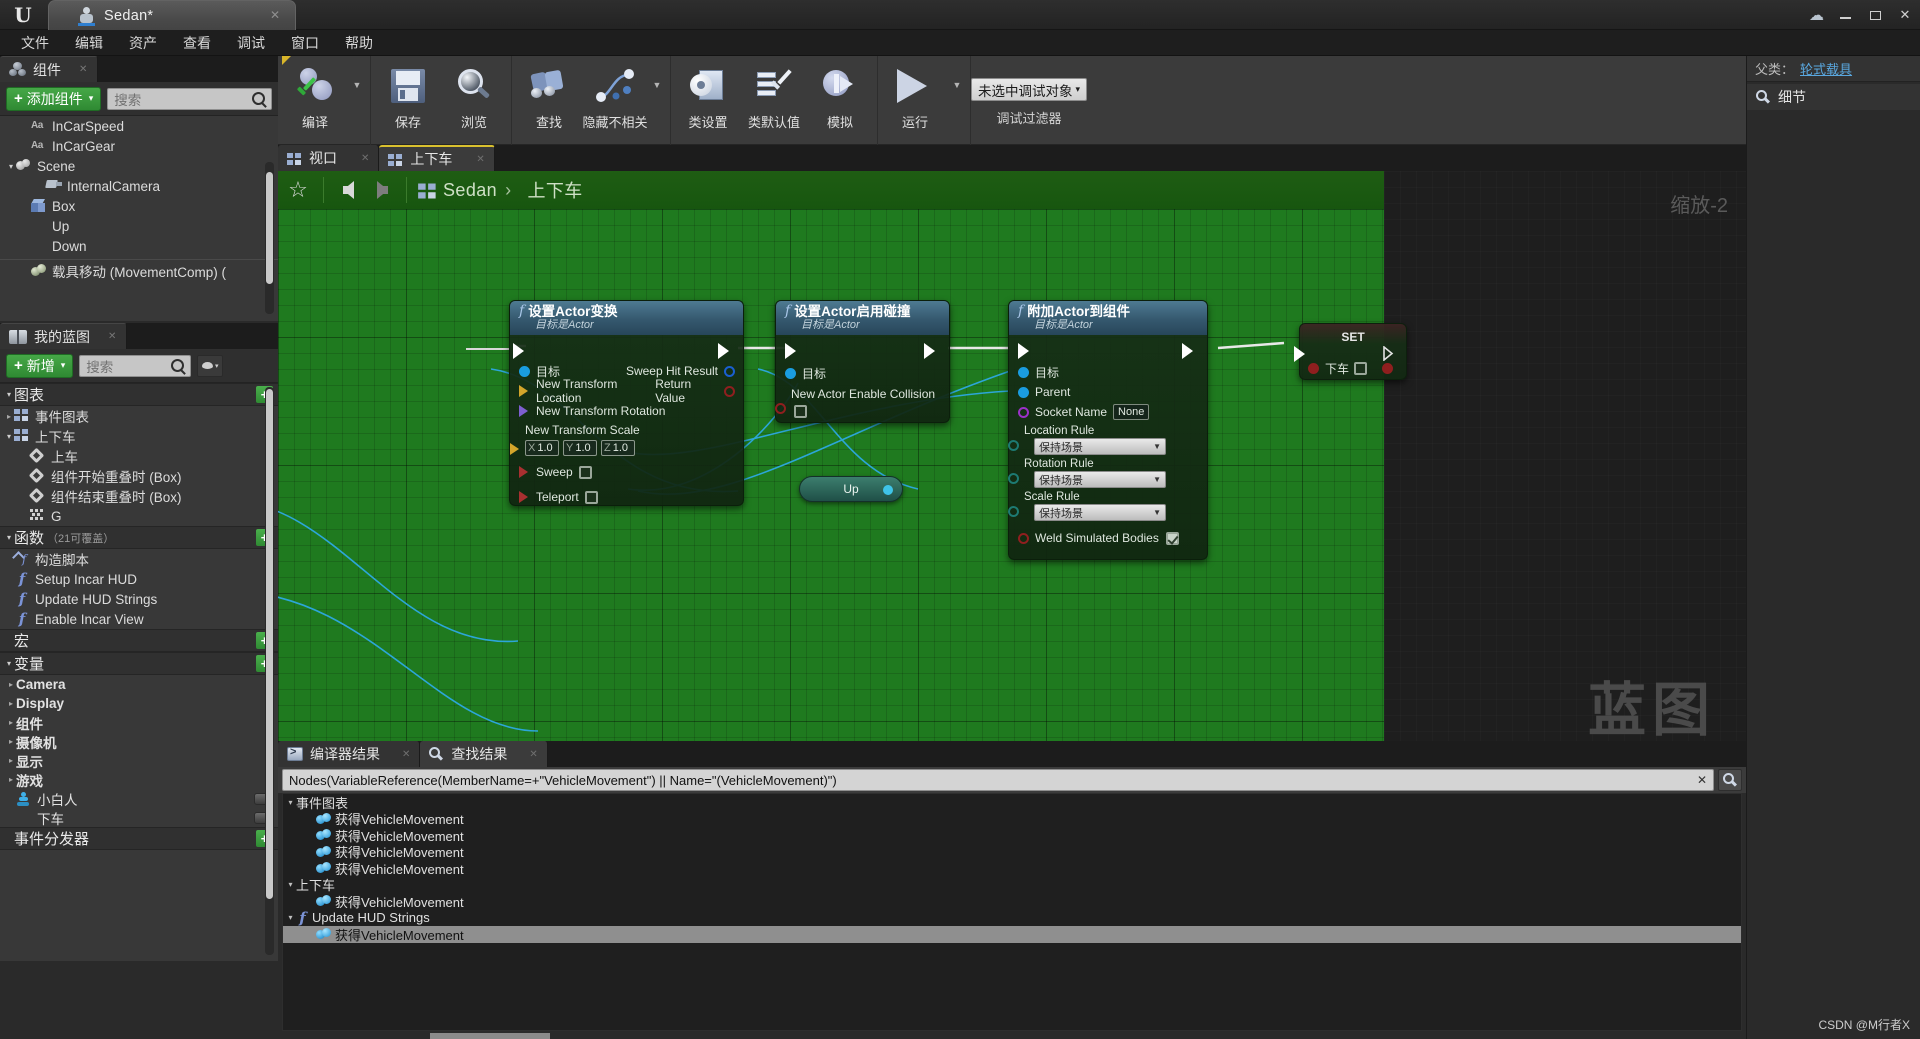  What do you see at coordinates (357, 98) in the screenshot?
I see `toolbar-dropdown-caret-编译: ▼` at bounding box center [357, 98].